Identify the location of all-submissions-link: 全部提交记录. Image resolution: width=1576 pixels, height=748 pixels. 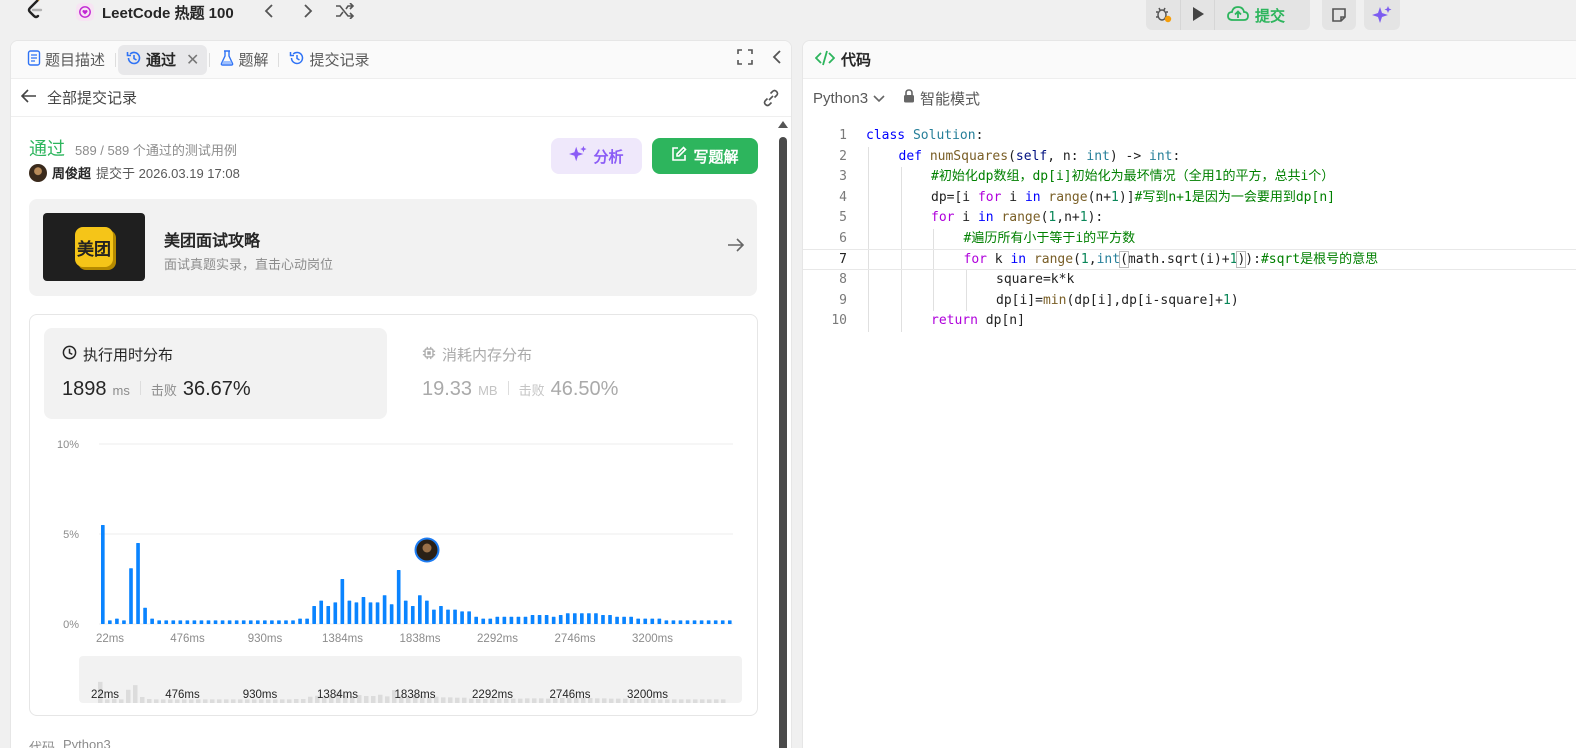
(92, 97).